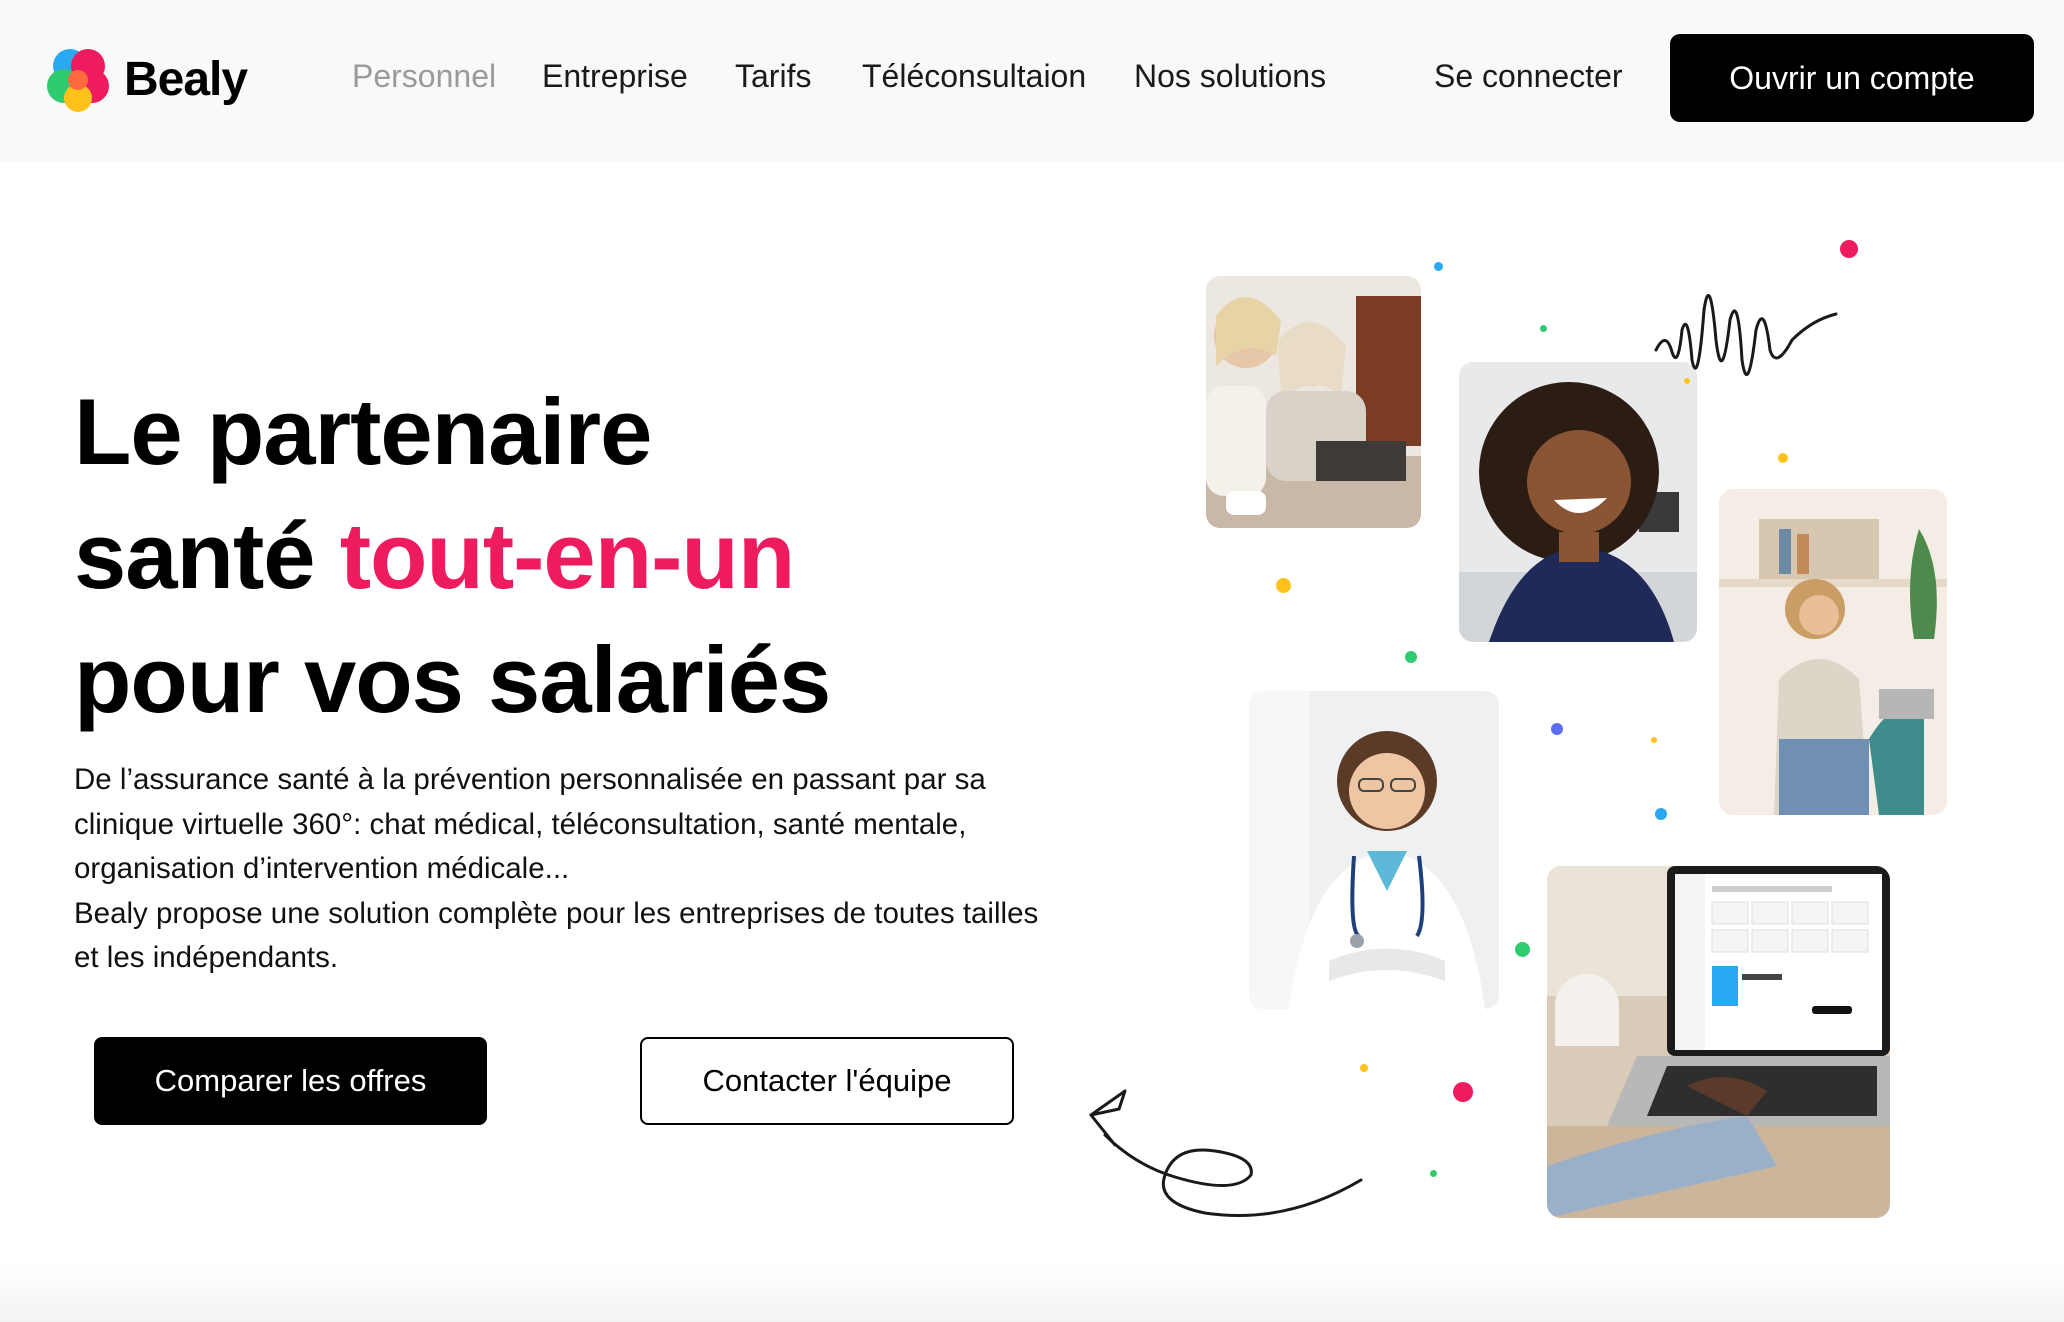 The height and width of the screenshot is (1322, 2064). I want to click on nav-item-tarifs: Tarifs, so click(773, 76).